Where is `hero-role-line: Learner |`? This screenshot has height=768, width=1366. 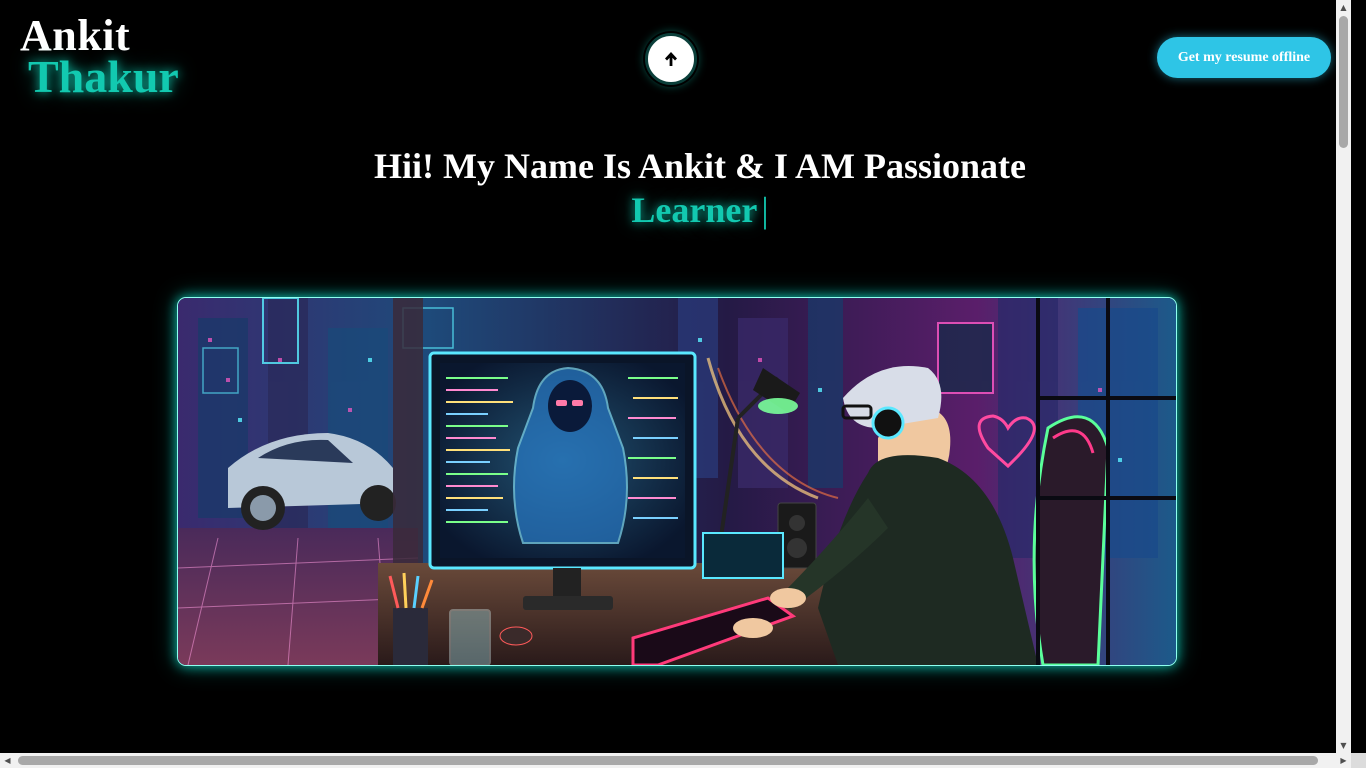
hero-role-line: Learner | is located at coordinates (675, 210).